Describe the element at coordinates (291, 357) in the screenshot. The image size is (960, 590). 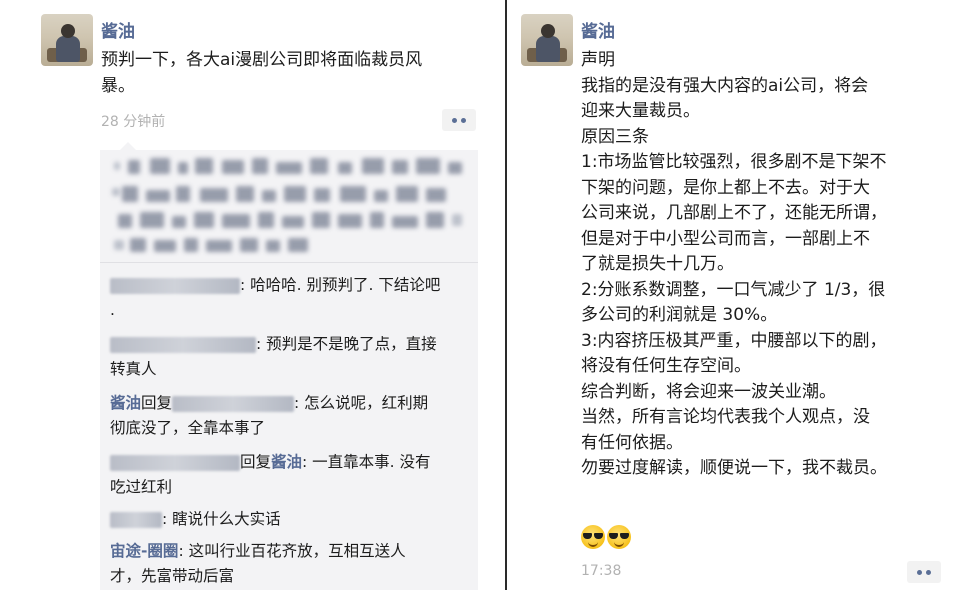
I see `comment-item: : 预判是不是晚了点，直接 转真人` at that location.